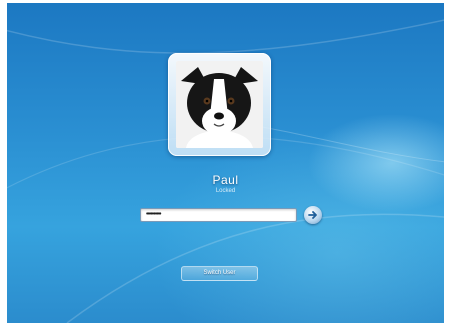 Image resolution: width=454 pixels, height=325 pixels. I want to click on account-status-label: Locked, so click(225, 191).